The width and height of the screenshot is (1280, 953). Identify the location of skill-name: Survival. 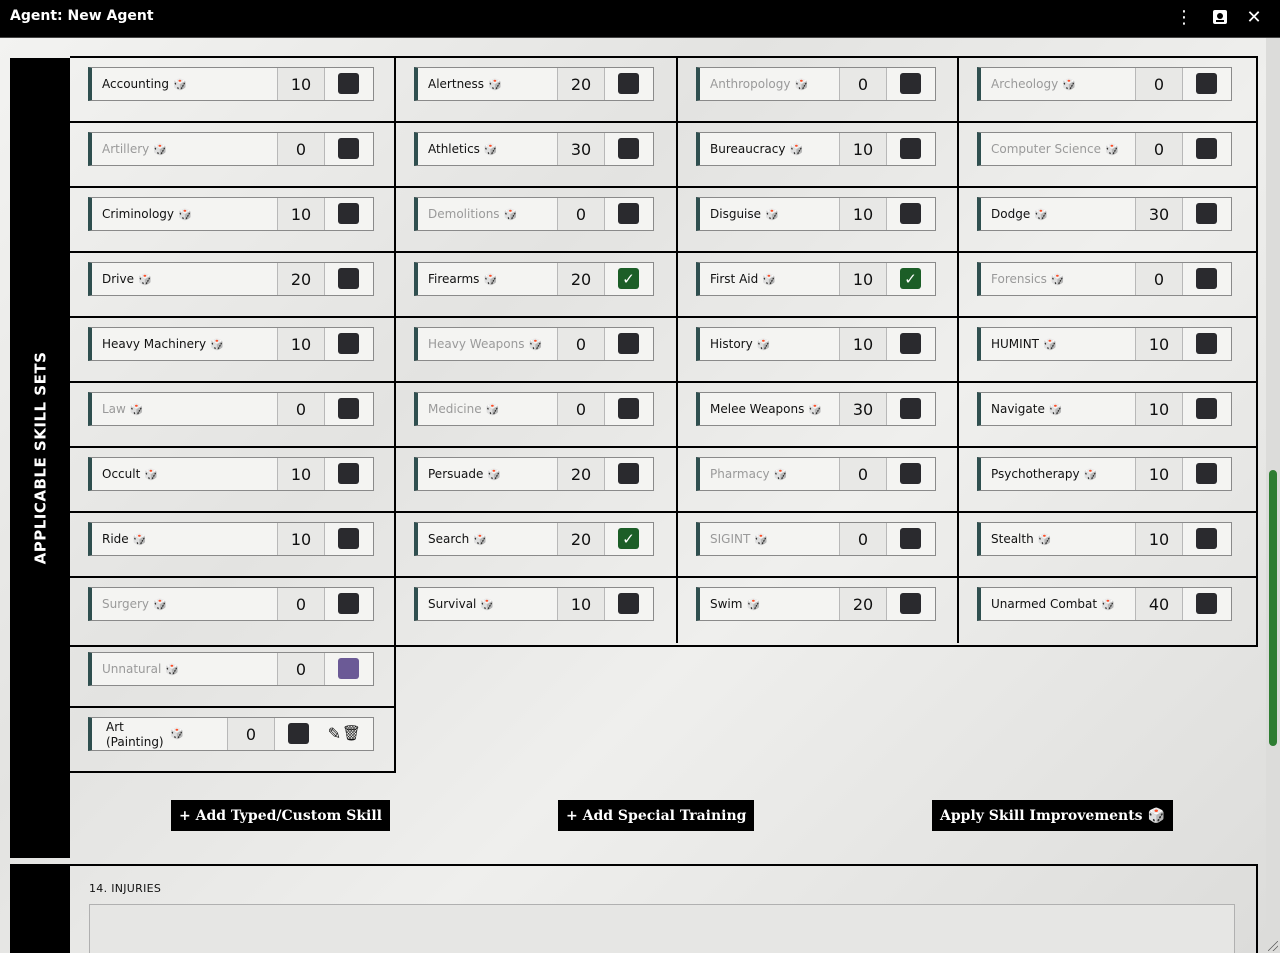
(452, 604).